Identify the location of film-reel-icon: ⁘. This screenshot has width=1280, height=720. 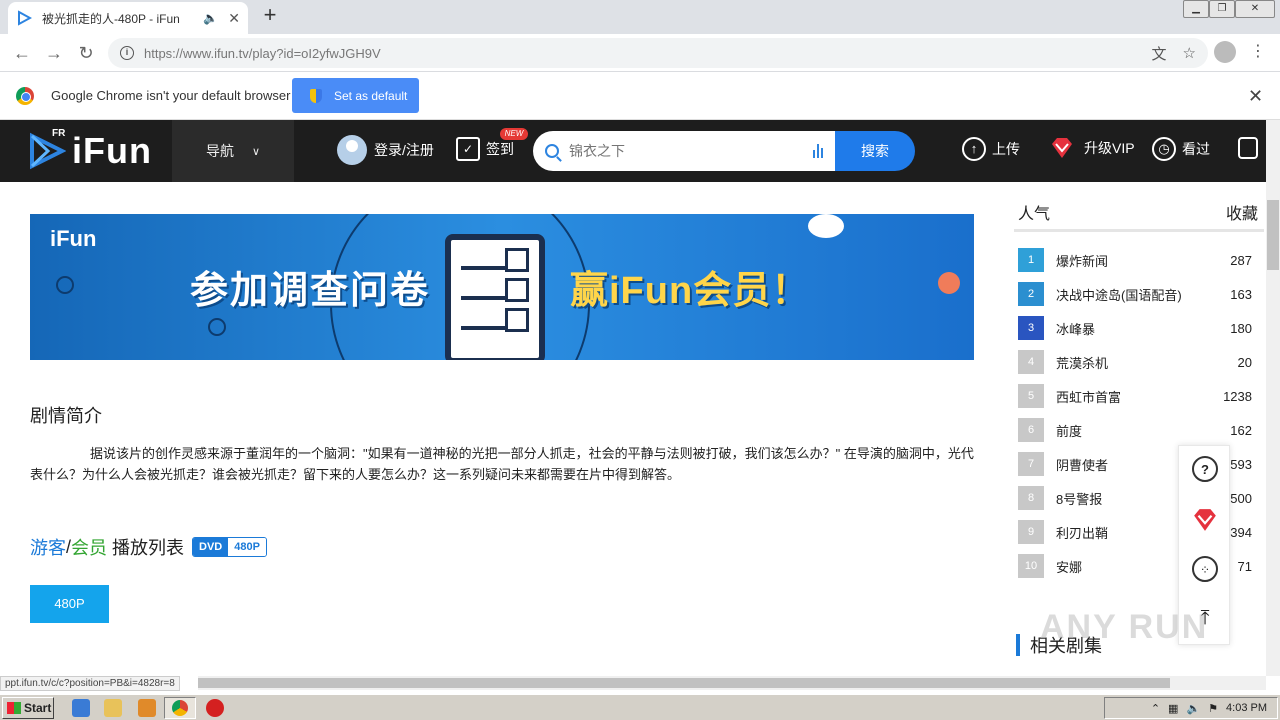
(1205, 569).